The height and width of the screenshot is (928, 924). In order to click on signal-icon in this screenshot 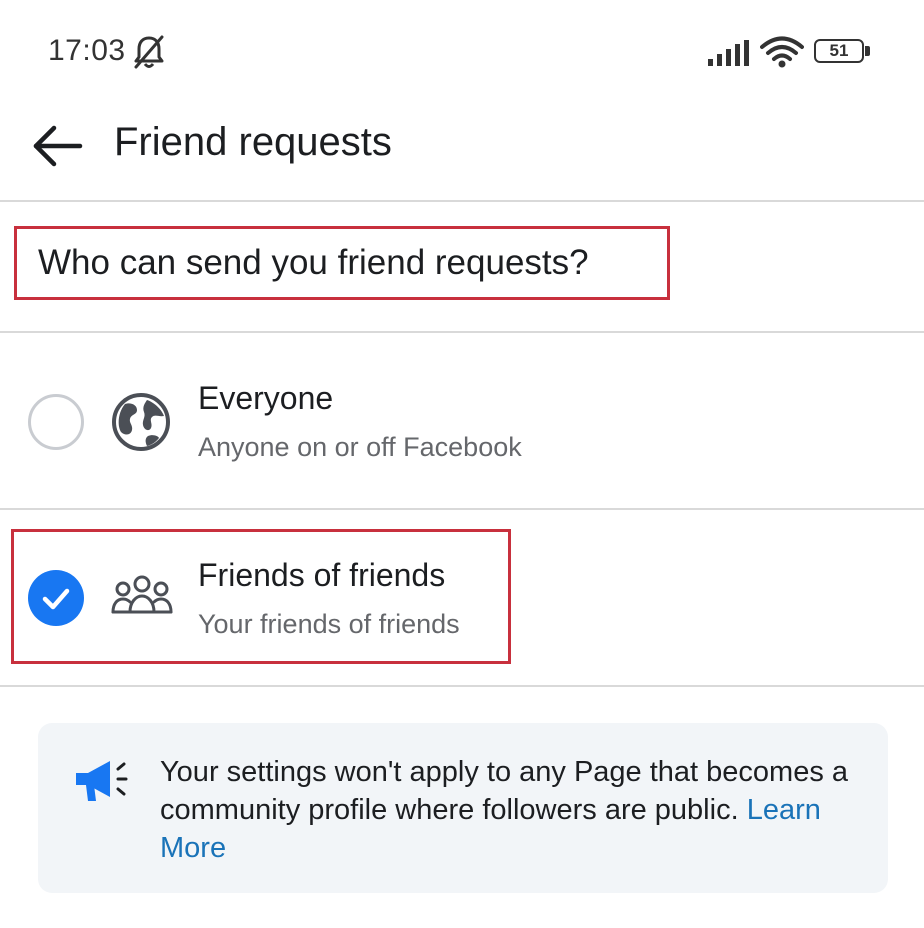, I will do `click(728, 53)`.